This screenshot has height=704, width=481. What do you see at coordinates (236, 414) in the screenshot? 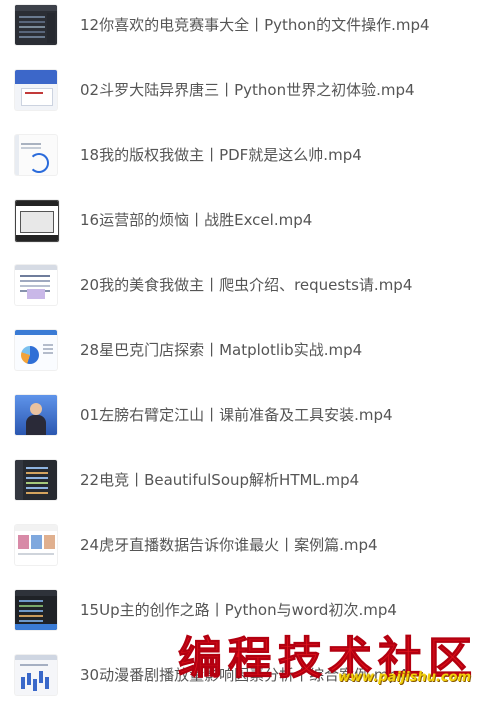
I see `file-name: 01左膀右臂定江山丨课前准备及工具安装.mp4` at bounding box center [236, 414].